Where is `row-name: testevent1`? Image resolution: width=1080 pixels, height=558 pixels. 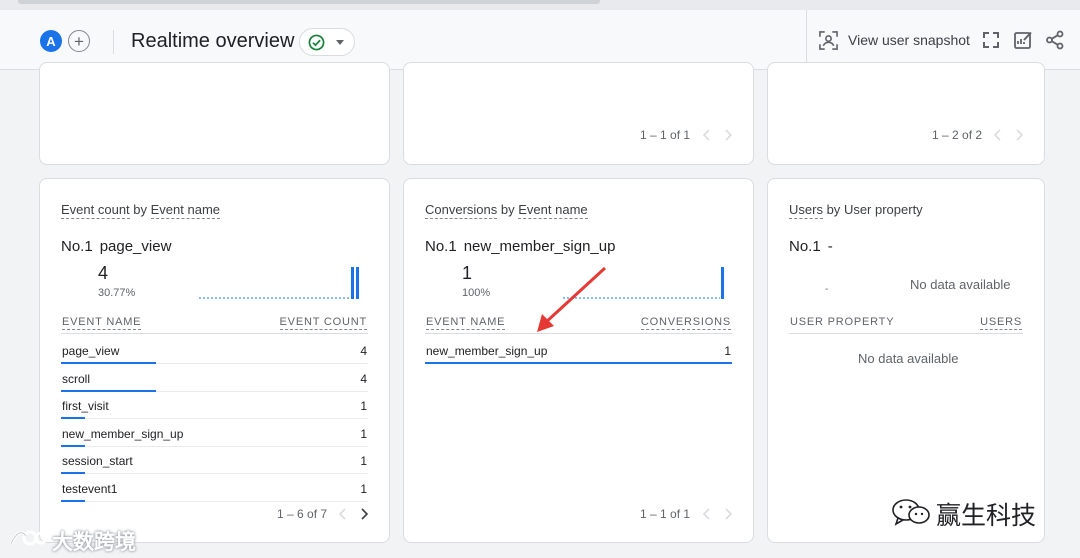
row-name: testevent1 is located at coordinates (90, 488).